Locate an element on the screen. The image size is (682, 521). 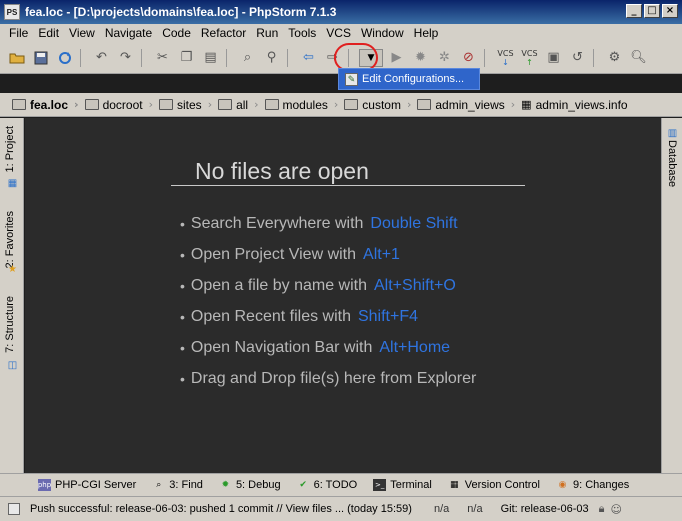
vcs-commit-icon: VCS ↑ is located at coordinates (529, 57).